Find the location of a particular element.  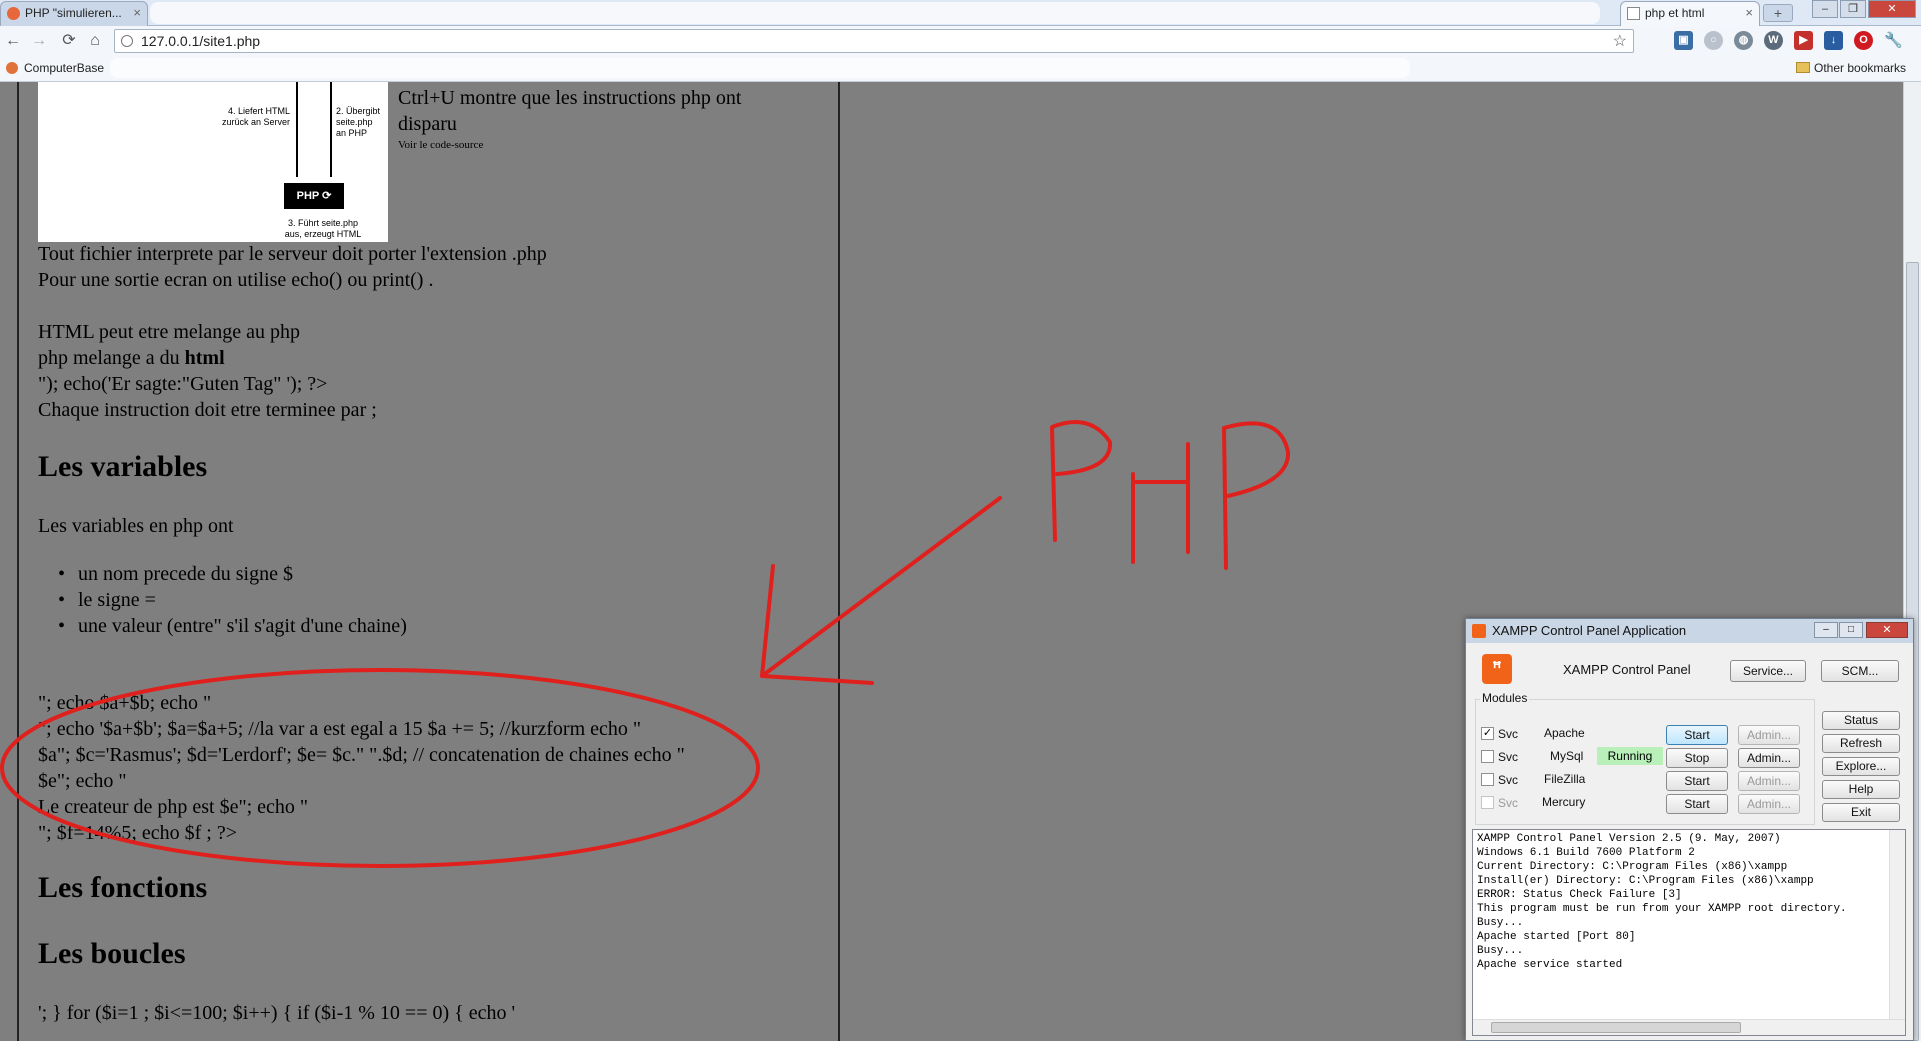

tab-php-et-html: php et html × is located at coordinates (1690, 13).